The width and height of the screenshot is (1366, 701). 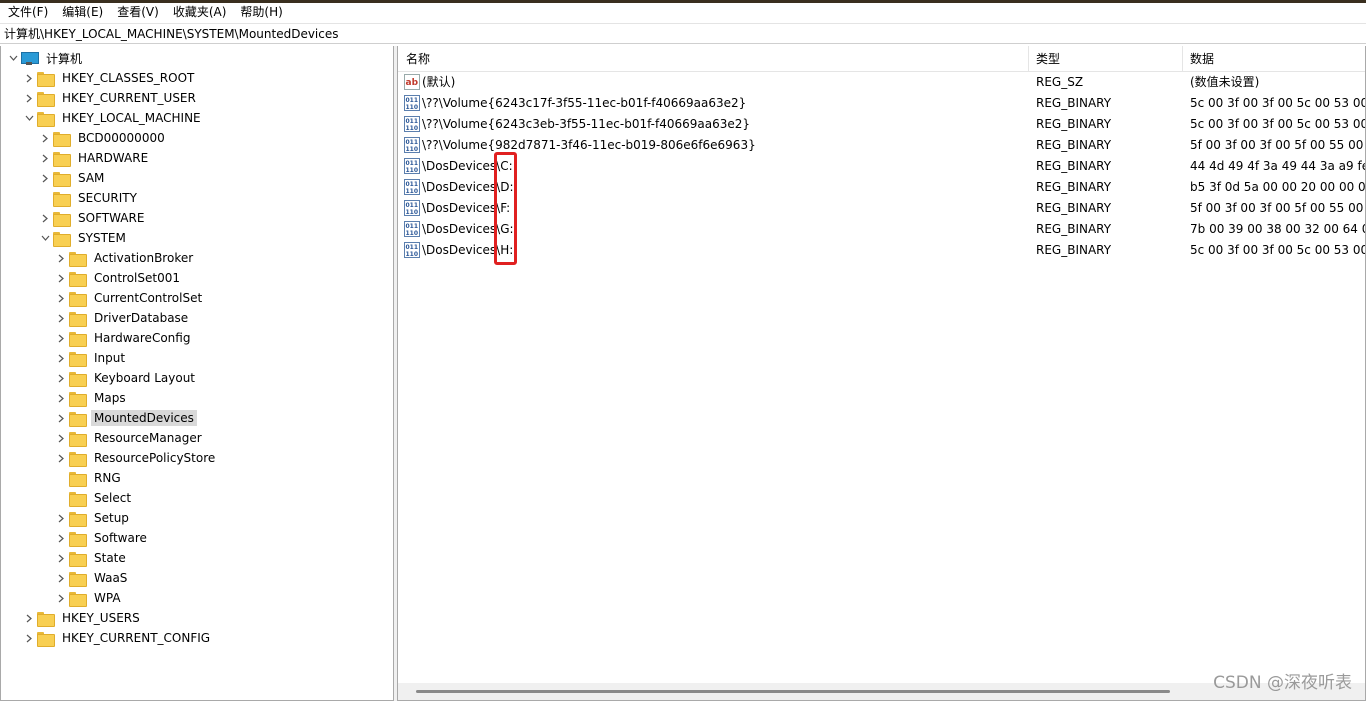 I want to click on tree-item-mounteddevices: MountedDevices, so click(x=126, y=418).